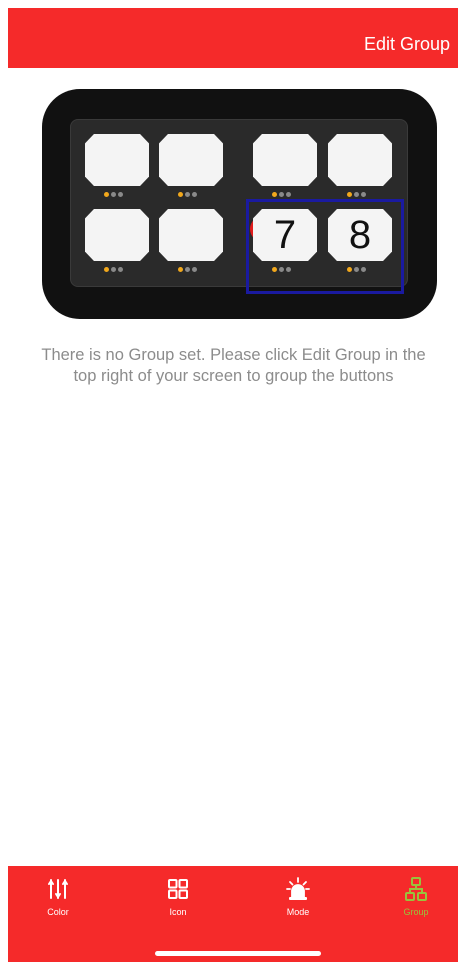  I want to click on group-icon, so click(416, 889).